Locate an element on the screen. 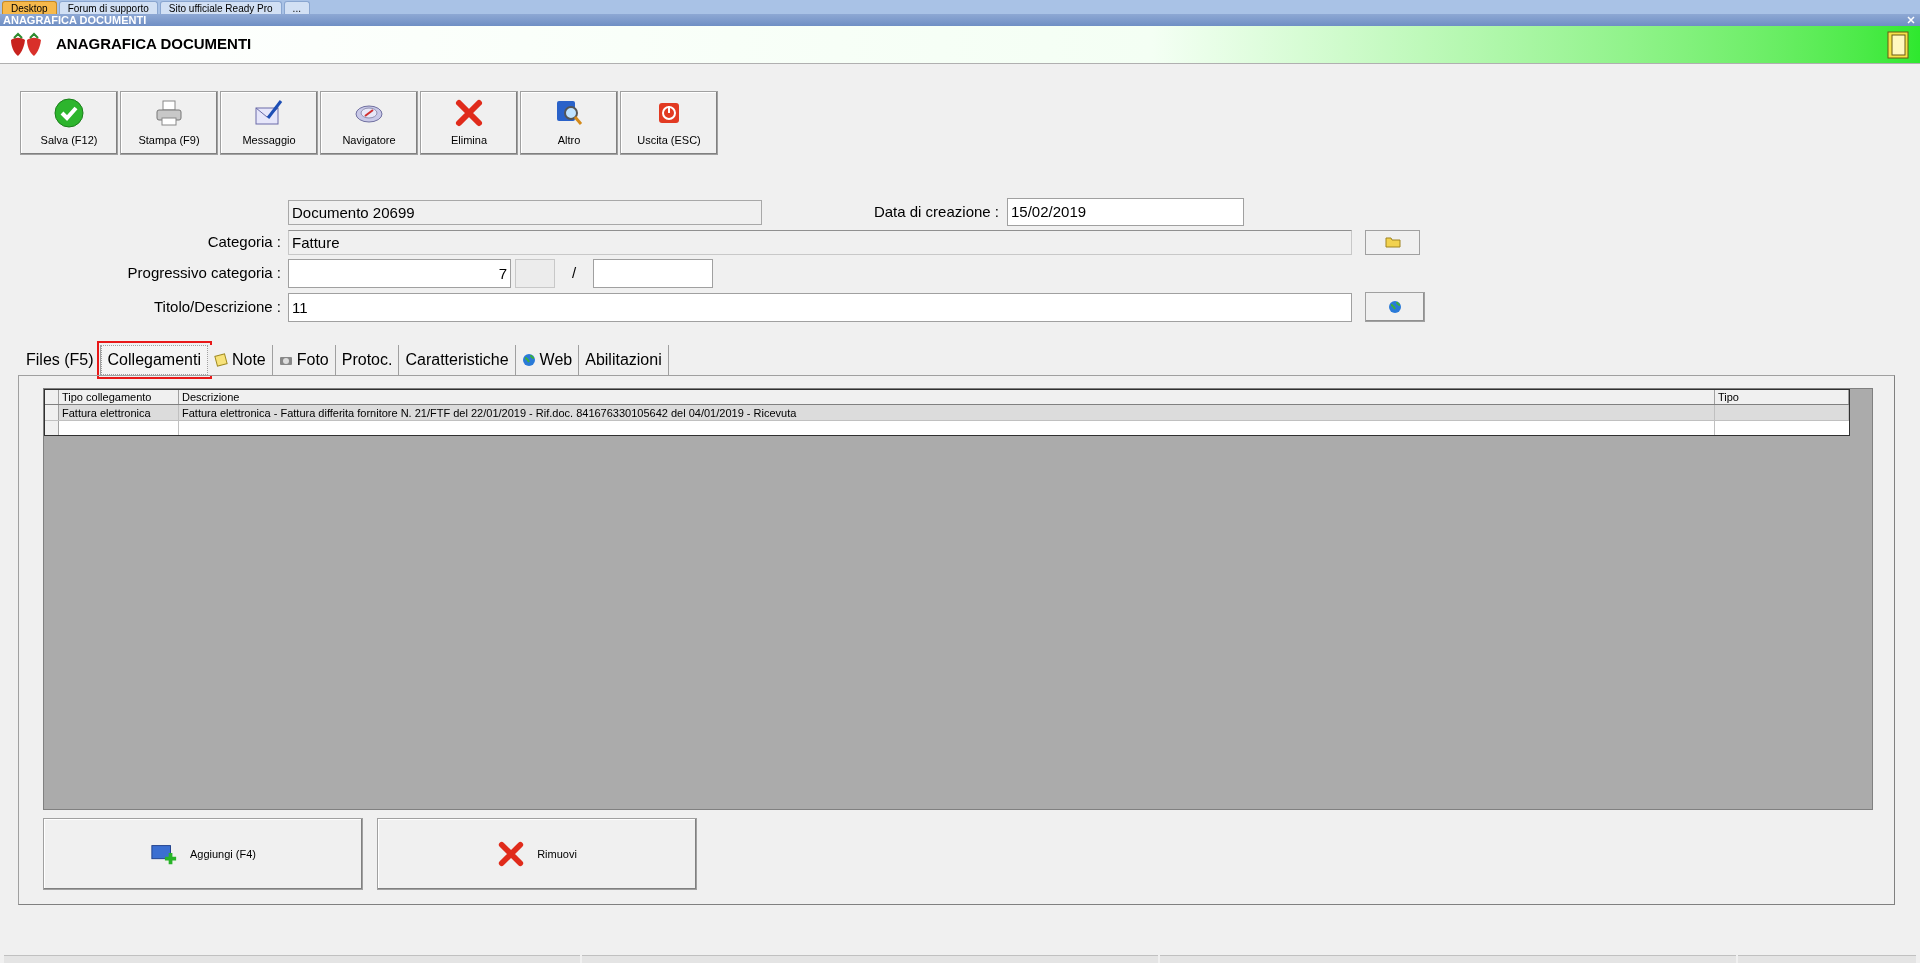 This screenshot has height=963, width=1920. folder-icon is located at coordinates (1392, 242).